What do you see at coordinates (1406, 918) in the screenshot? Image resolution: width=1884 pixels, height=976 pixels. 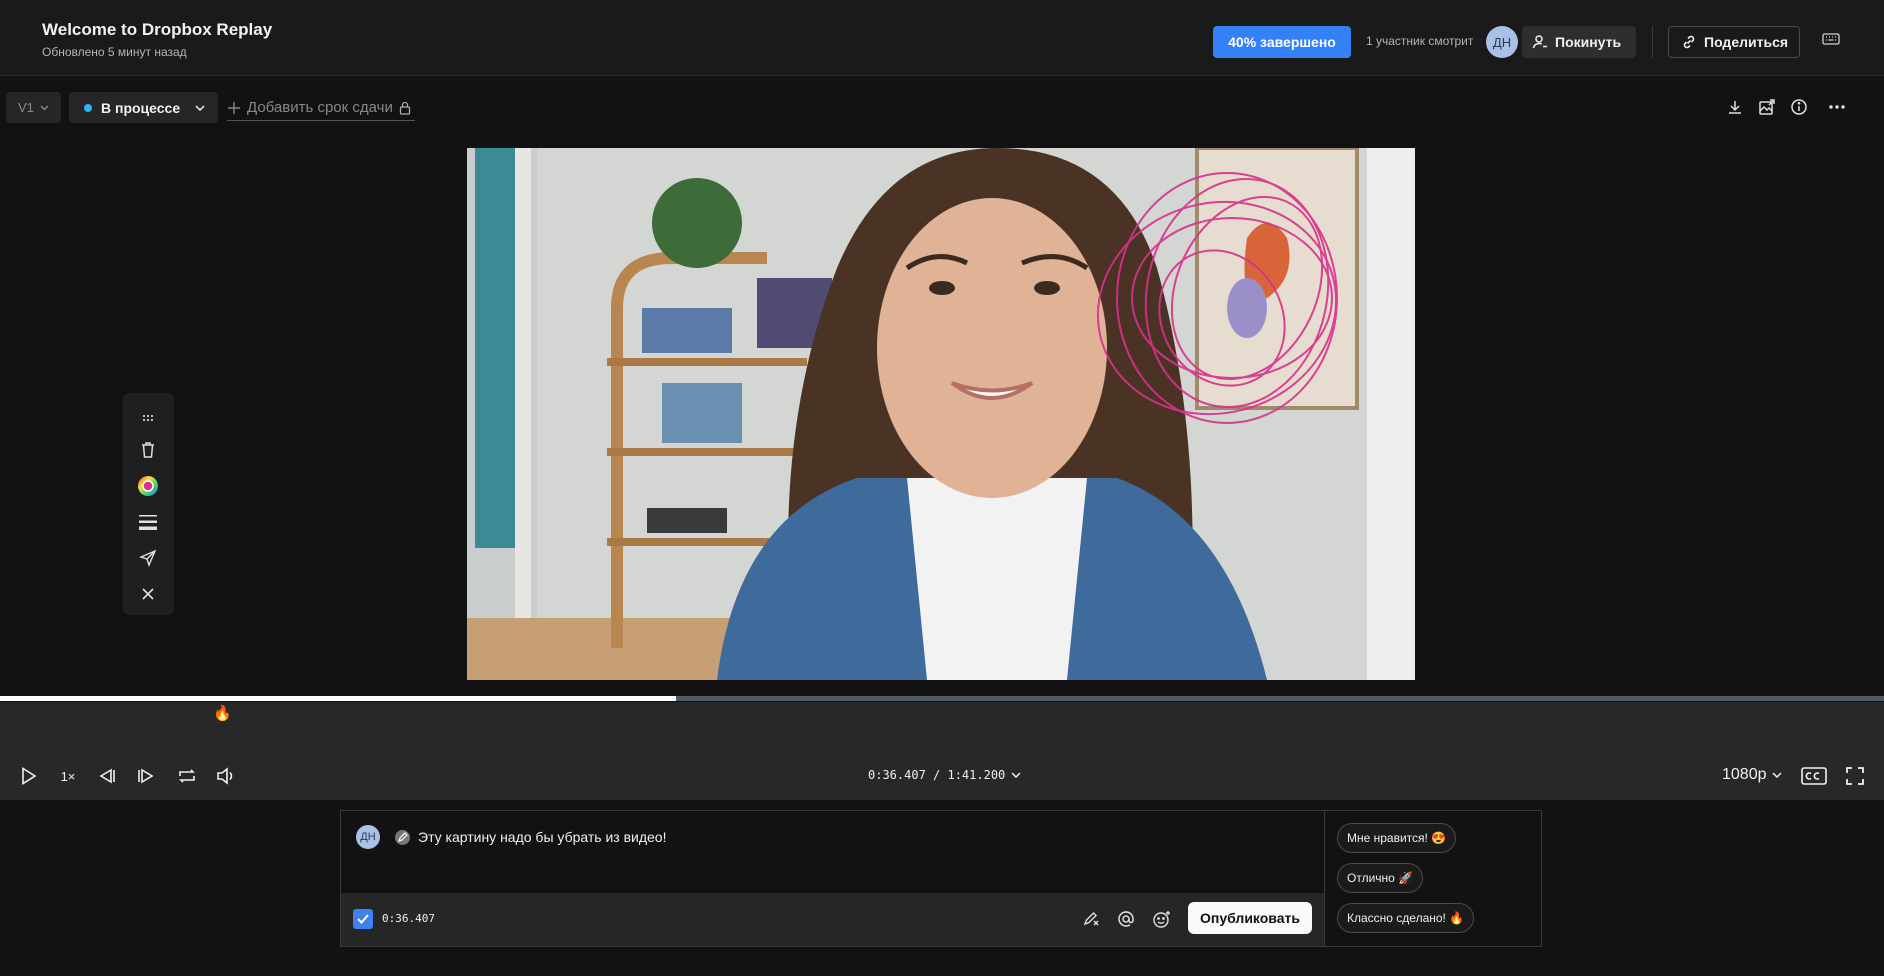 I see `reaction-chip-well-done: Классно сделано! 🔥` at bounding box center [1406, 918].